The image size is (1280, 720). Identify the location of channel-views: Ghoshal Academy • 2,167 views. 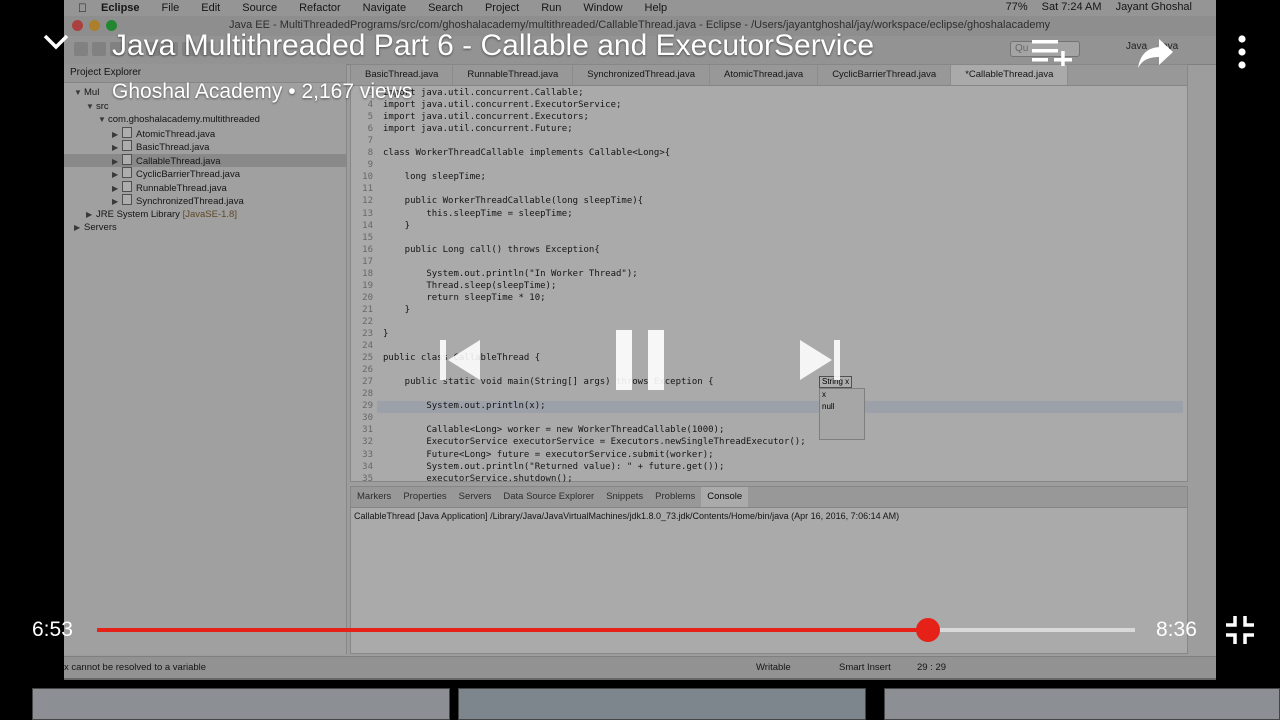
(262, 91).